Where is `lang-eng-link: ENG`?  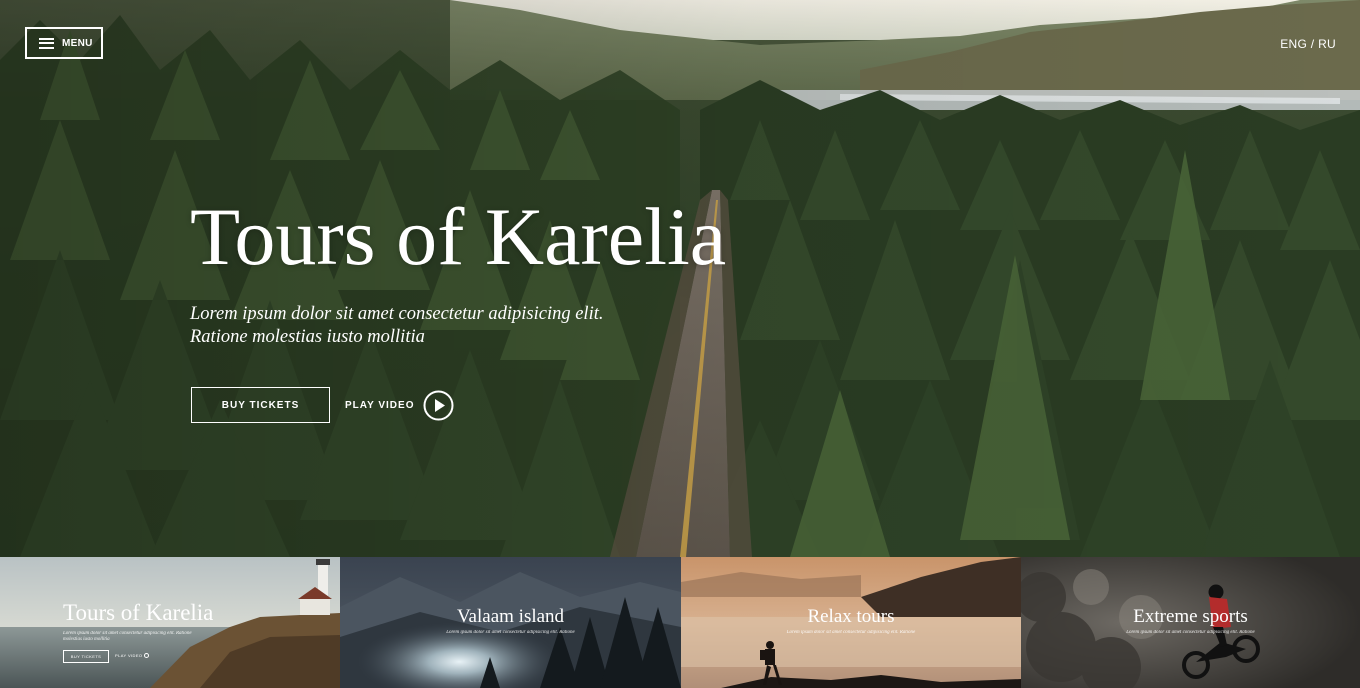 lang-eng-link: ENG is located at coordinates (1293, 44).